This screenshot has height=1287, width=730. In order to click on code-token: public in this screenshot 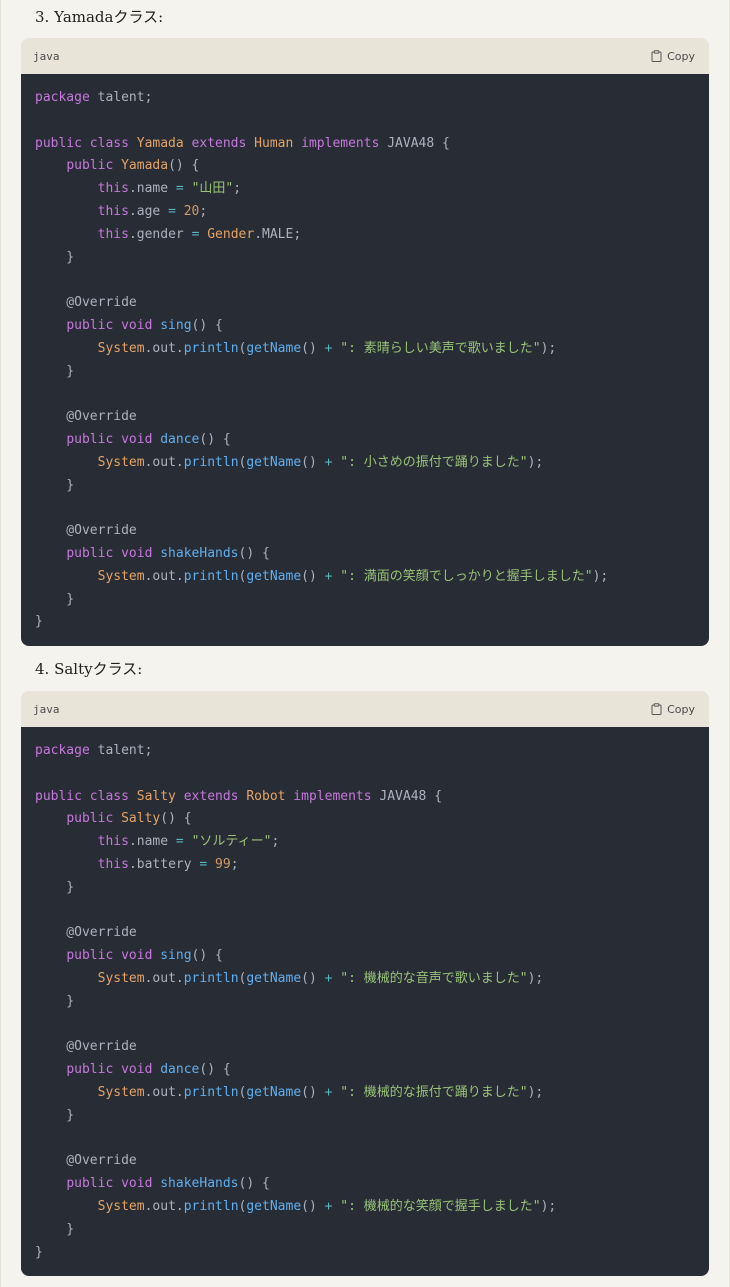, I will do `click(94, 166)`.